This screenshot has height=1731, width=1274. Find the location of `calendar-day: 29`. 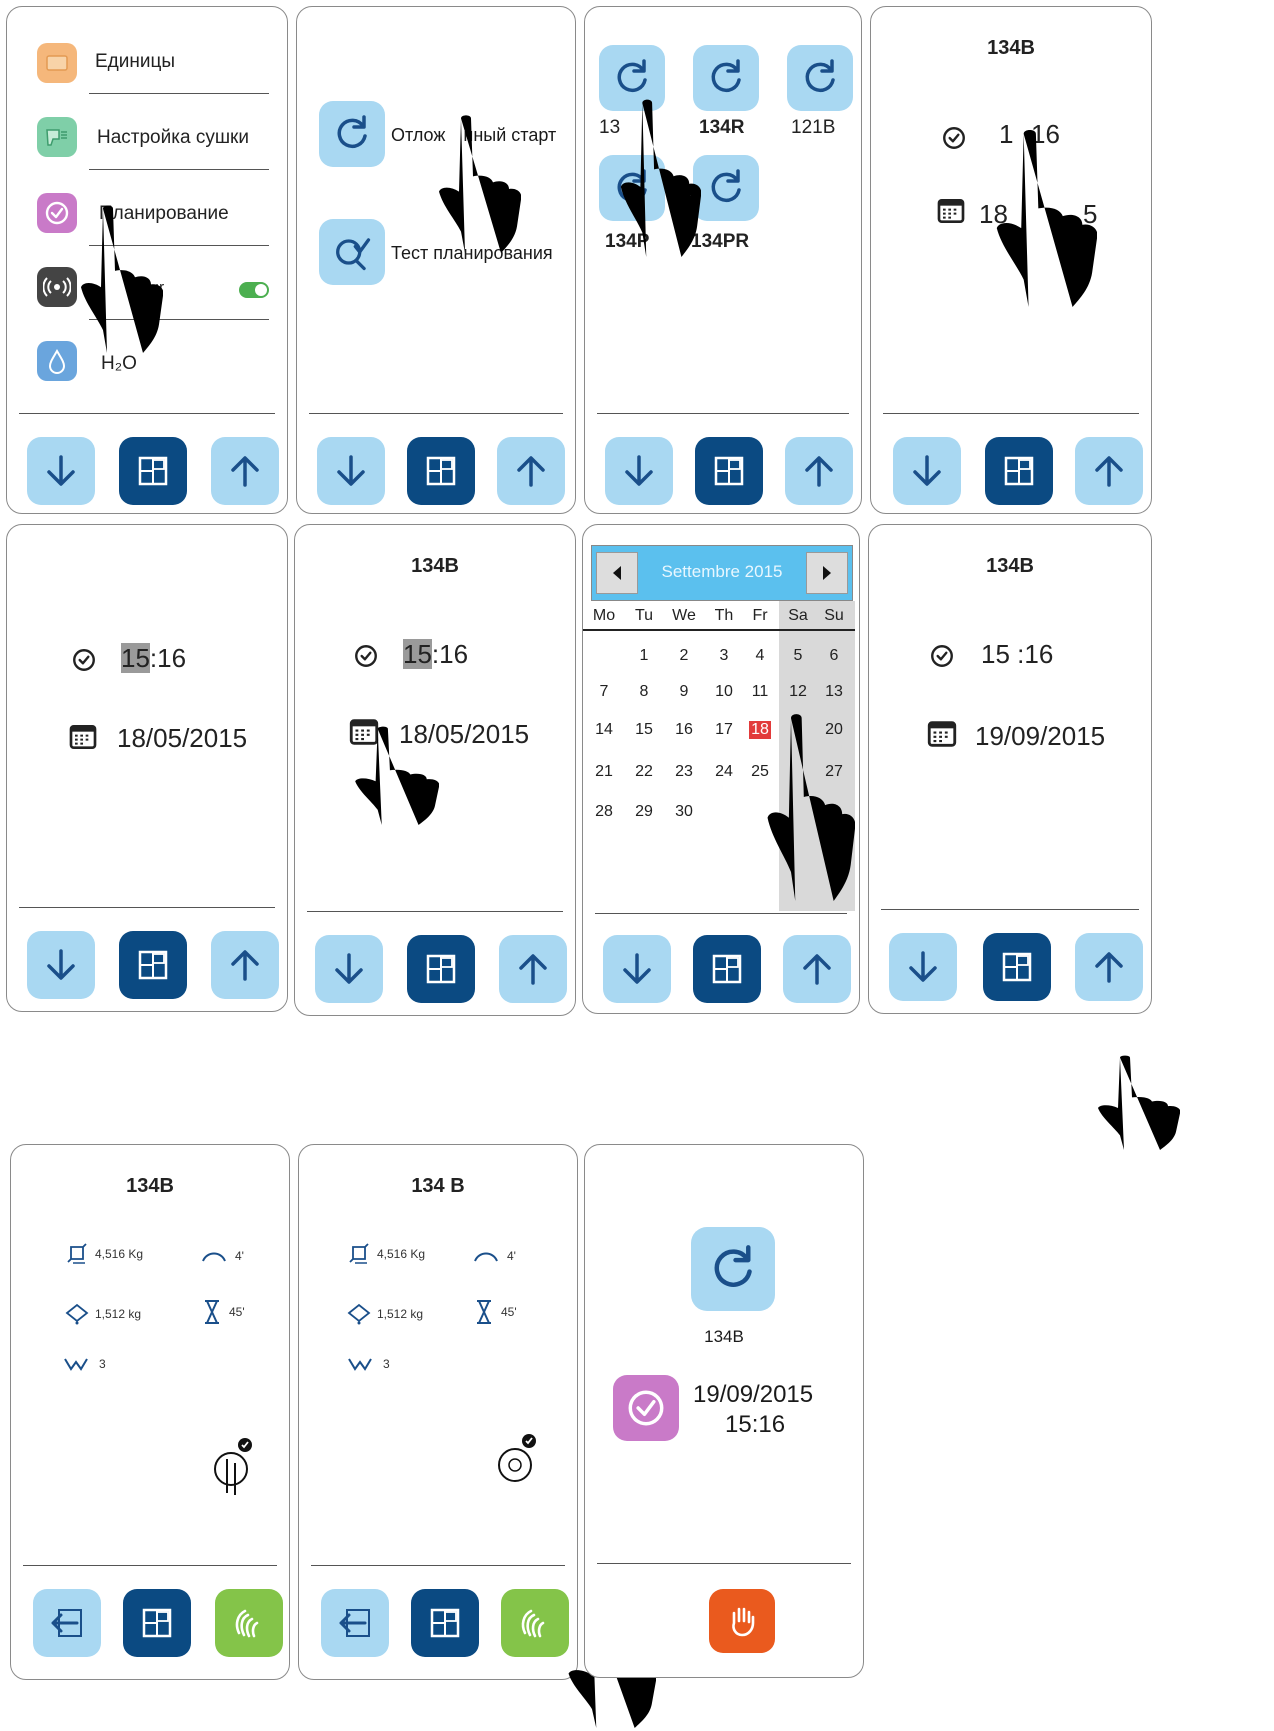

calendar-day: 29 is located at coordinates (644, 812).